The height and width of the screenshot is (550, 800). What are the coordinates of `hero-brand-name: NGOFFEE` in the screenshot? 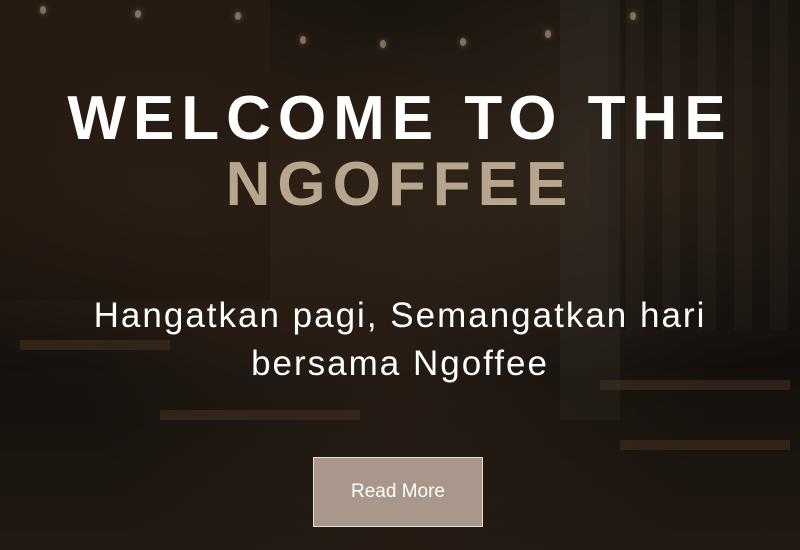 It's located at (400, 184).